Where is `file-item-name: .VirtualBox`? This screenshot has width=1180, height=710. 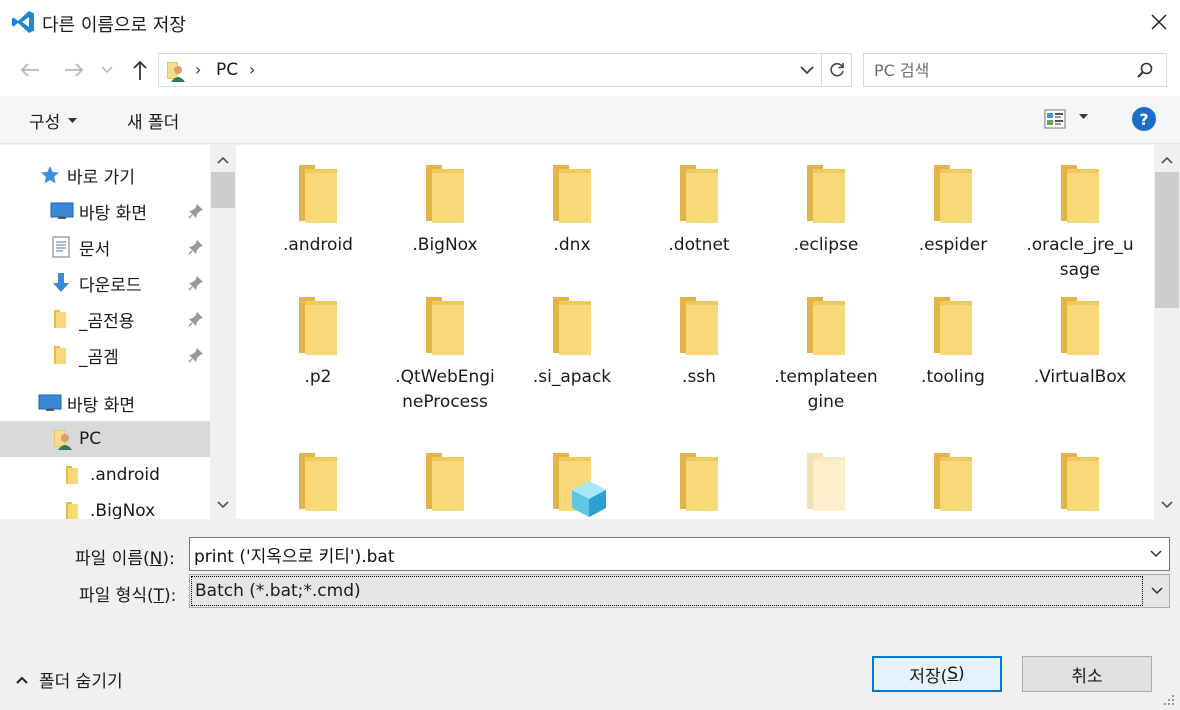 file-item-name: .VirtualBox is located at coordinates (1080, 377).